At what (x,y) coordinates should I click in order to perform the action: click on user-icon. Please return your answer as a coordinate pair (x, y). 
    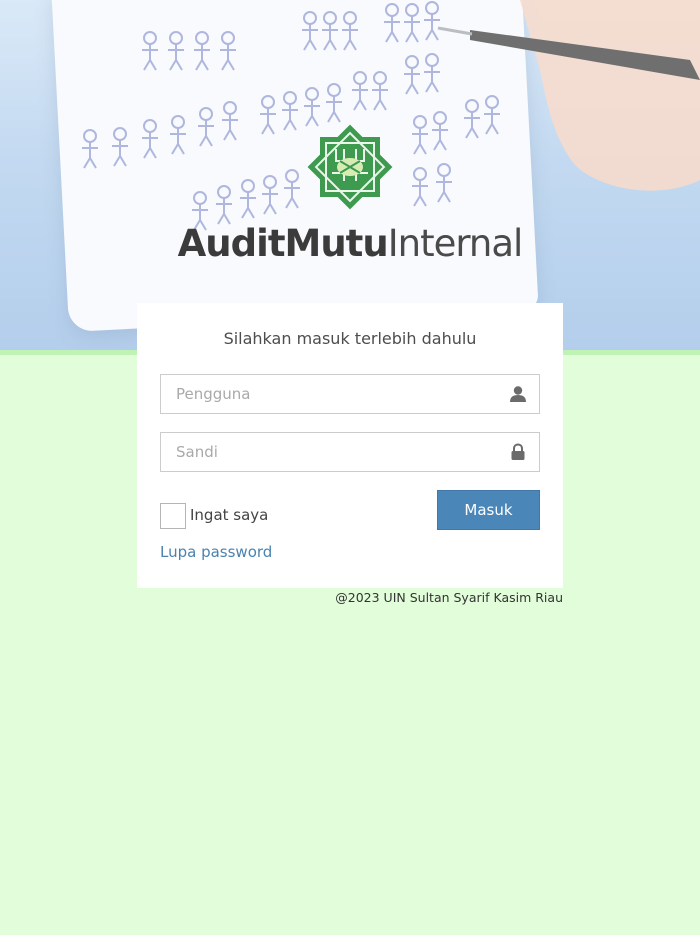
    Looking at the image, I should click on (518, 394).